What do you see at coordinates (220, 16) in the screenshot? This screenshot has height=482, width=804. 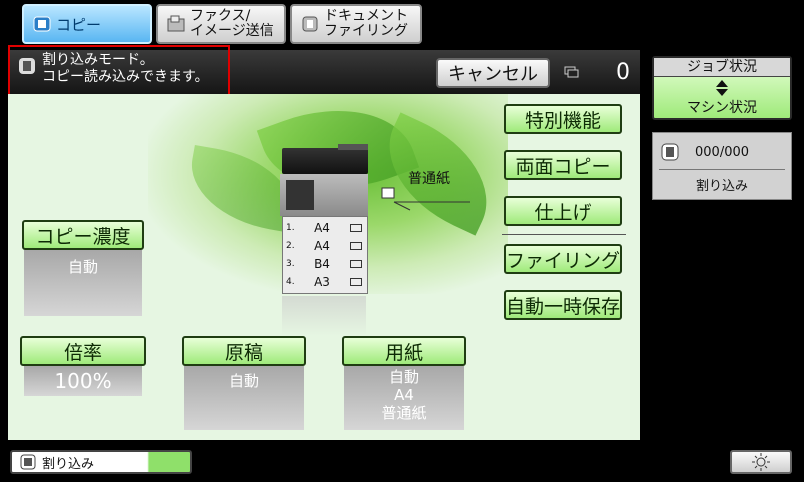 I see `tab-fax-label-1: ファクス/` at bounding box center [220, 16].